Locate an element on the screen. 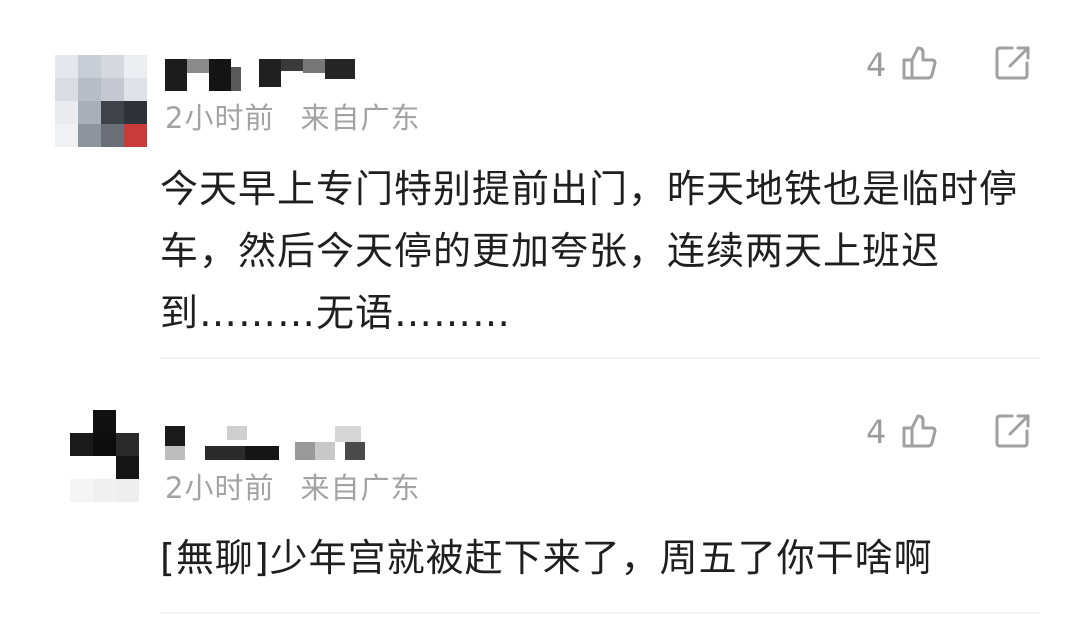 This screenshot has width=1080, height=631. comment-text: [無聊]少年宫就被赶下来了，周五了你干啥啊 is located at coordinates (546, 558).